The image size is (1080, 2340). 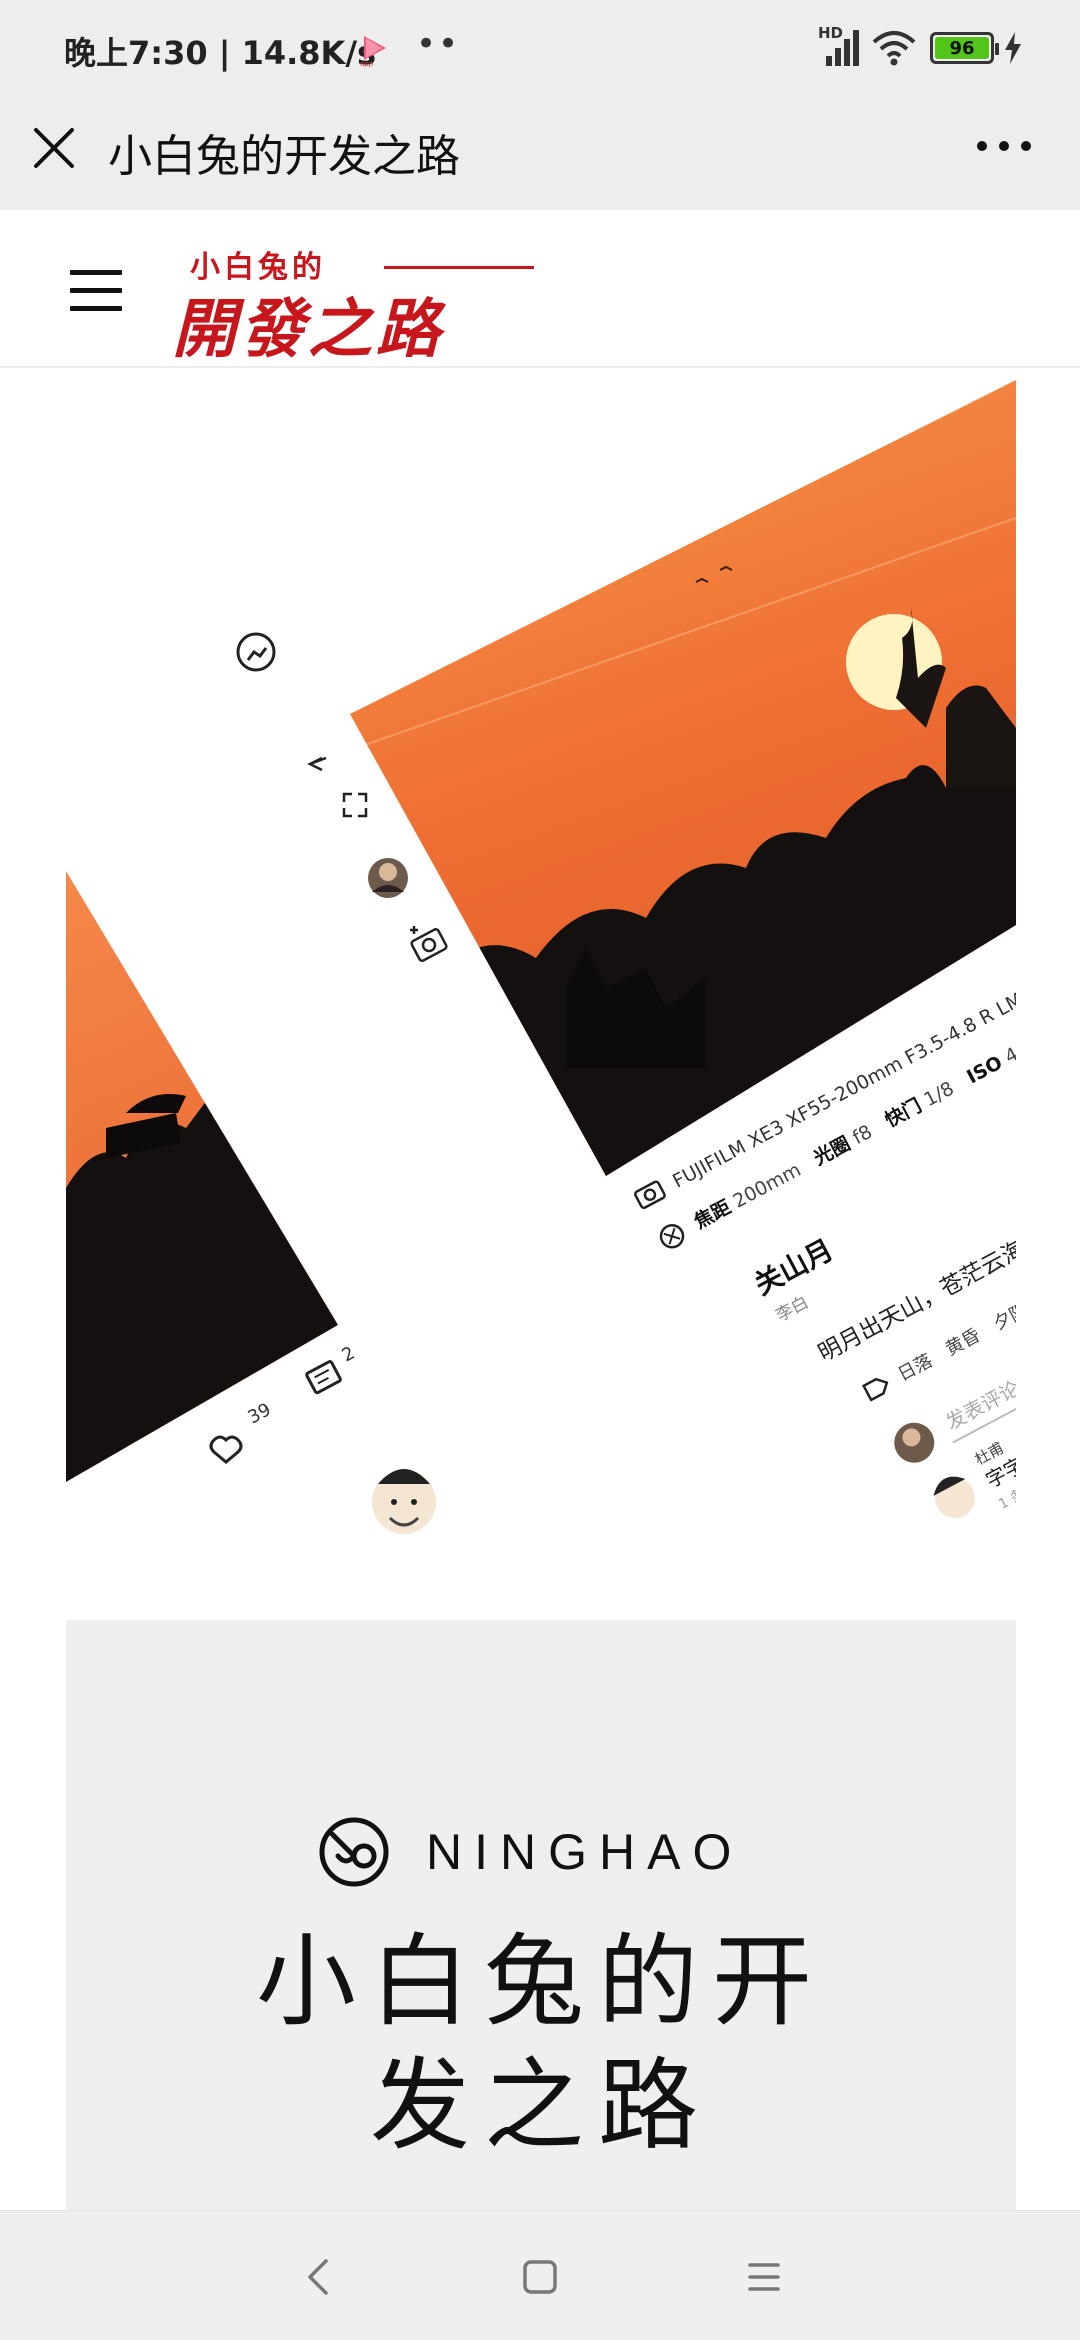 I want to click on status-bar: 晚上7:30 | 14.8K/s app •• HD 96, so click(x=540, y=48).